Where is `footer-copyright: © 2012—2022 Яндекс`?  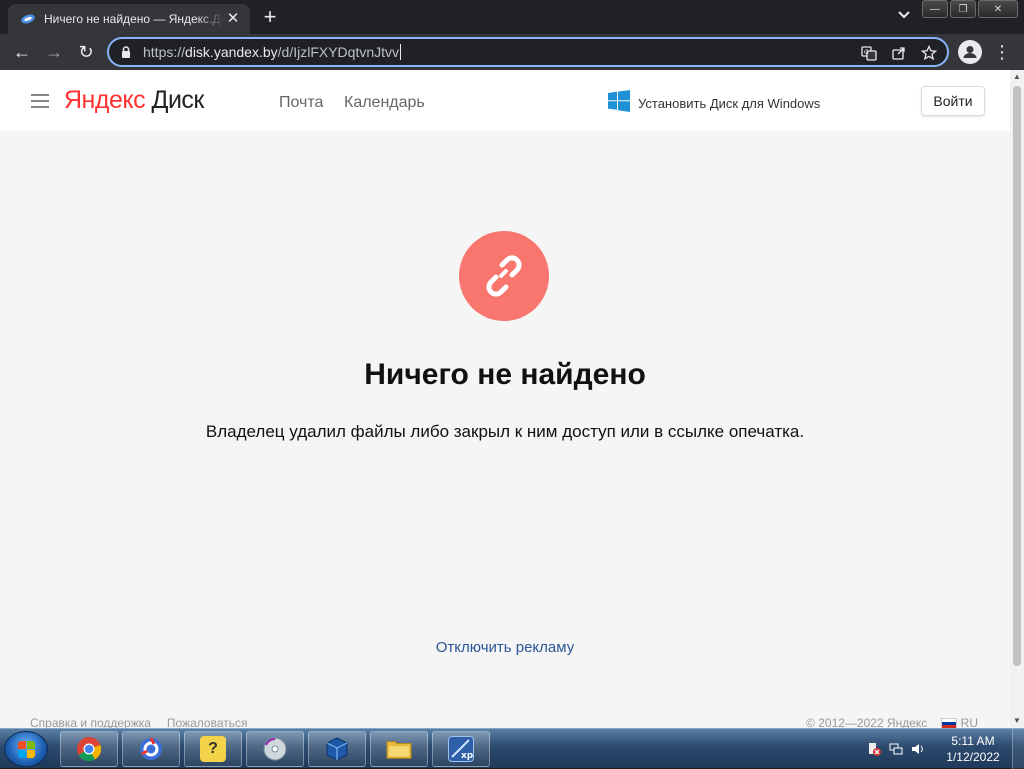
footer-copyright: © 2012—2022 Яндекс is located at coordinates (867, 722).